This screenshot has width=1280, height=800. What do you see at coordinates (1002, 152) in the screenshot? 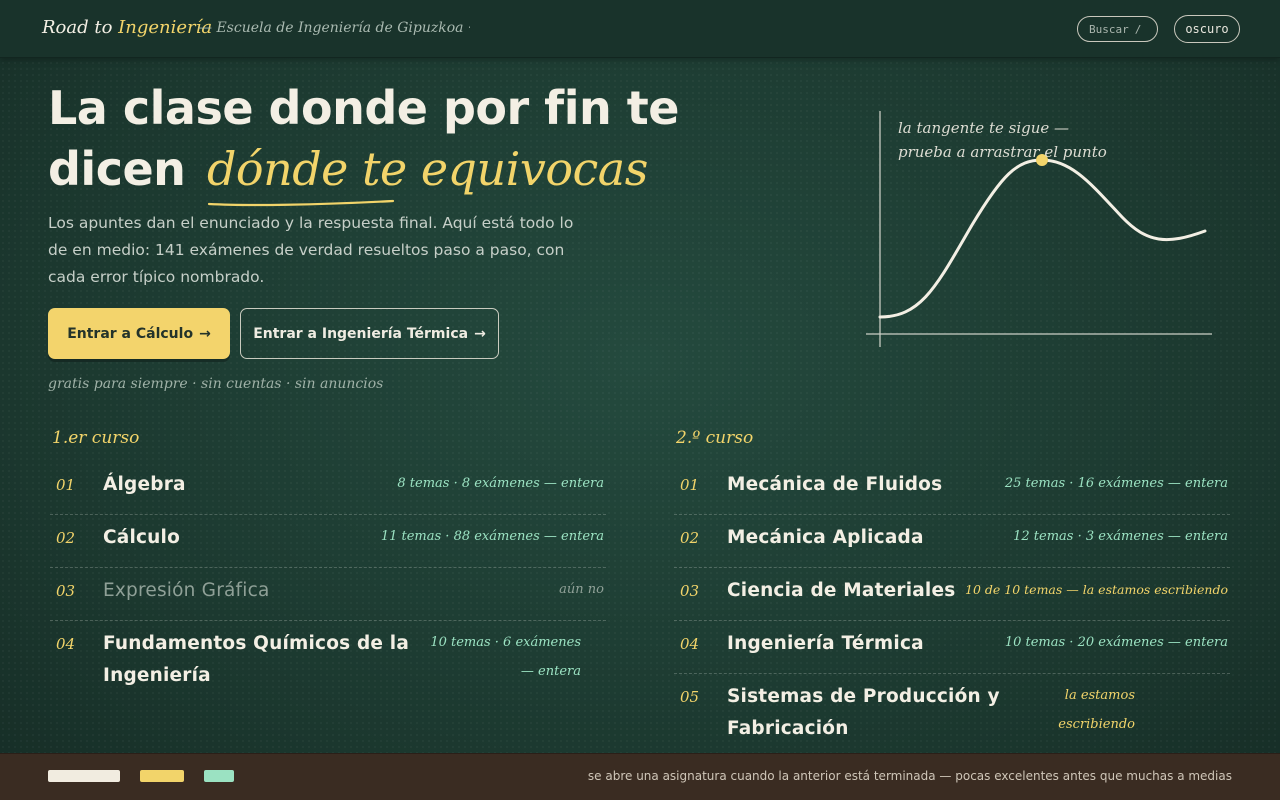
I see `figure-note-line2: prueba a arrastrar el punto` at bounding box center [1002, 152].